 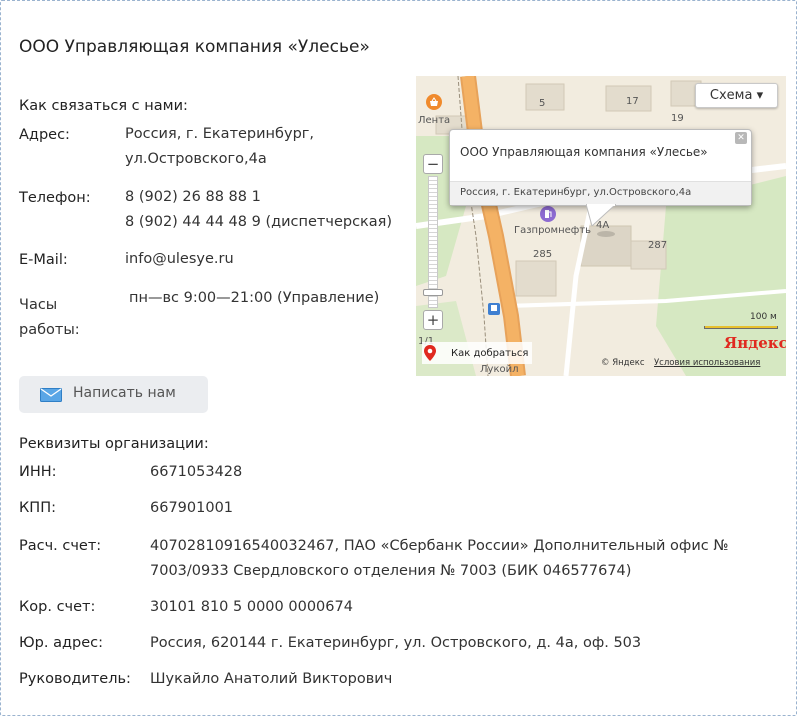 What do you see at coordinates (601, 215) in the screenshot?
I see `balloon-tail` at bounding box center [601, 215].